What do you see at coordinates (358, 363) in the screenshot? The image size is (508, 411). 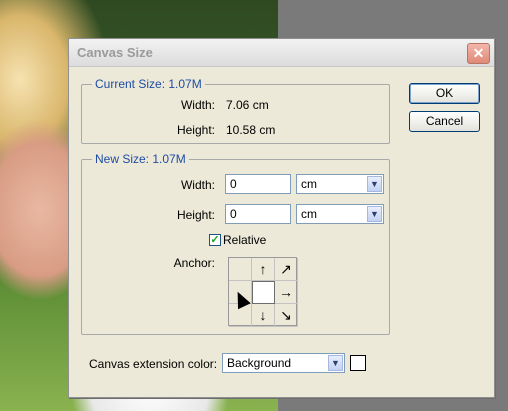 I see `extension-color-swatch` at bounding box center [358, 363].